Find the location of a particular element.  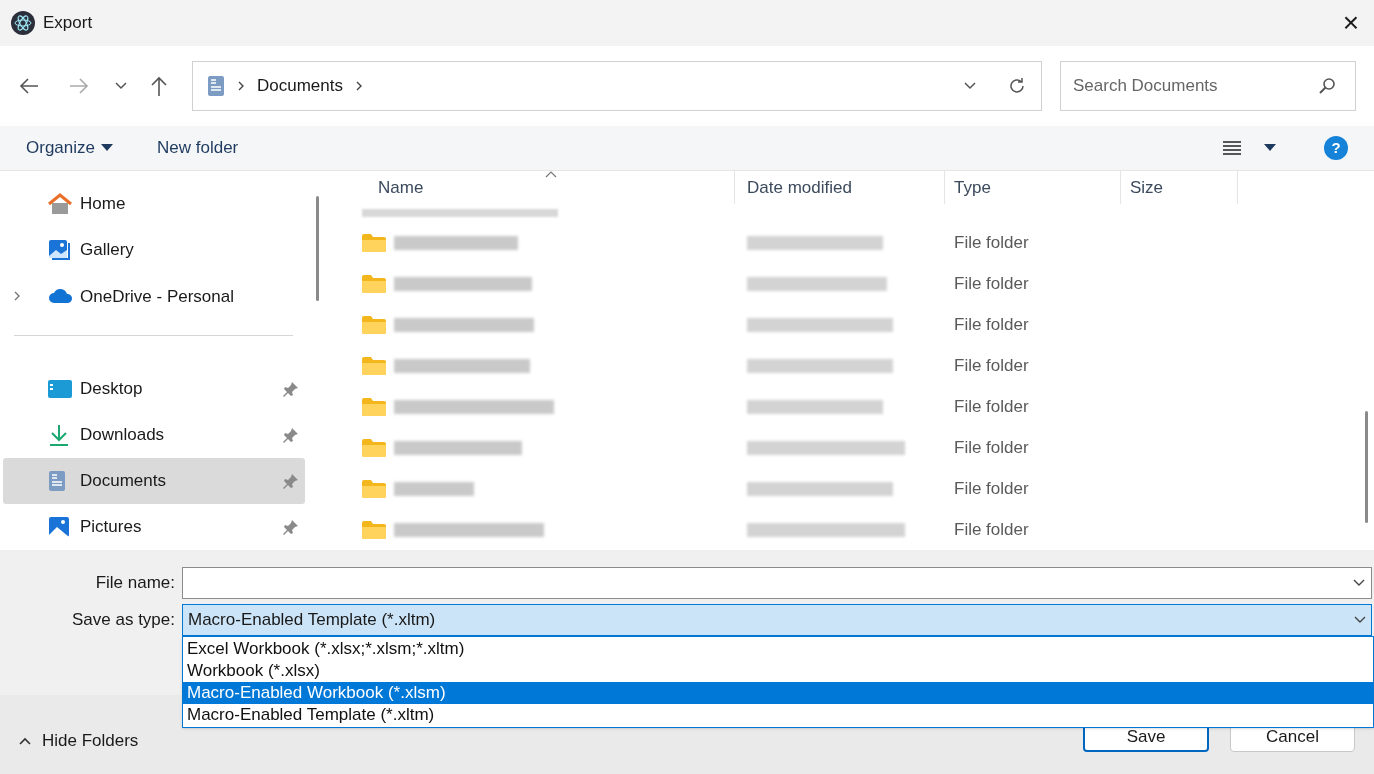

window-title: Export is located at coordinates (68, 23).